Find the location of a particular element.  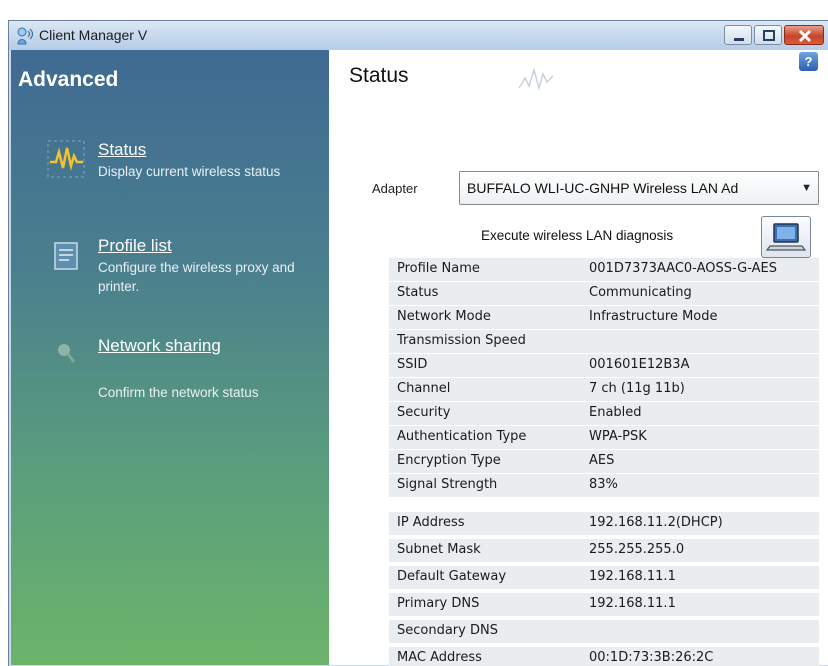

info-key: Channel is located at coordinates (424, 388).